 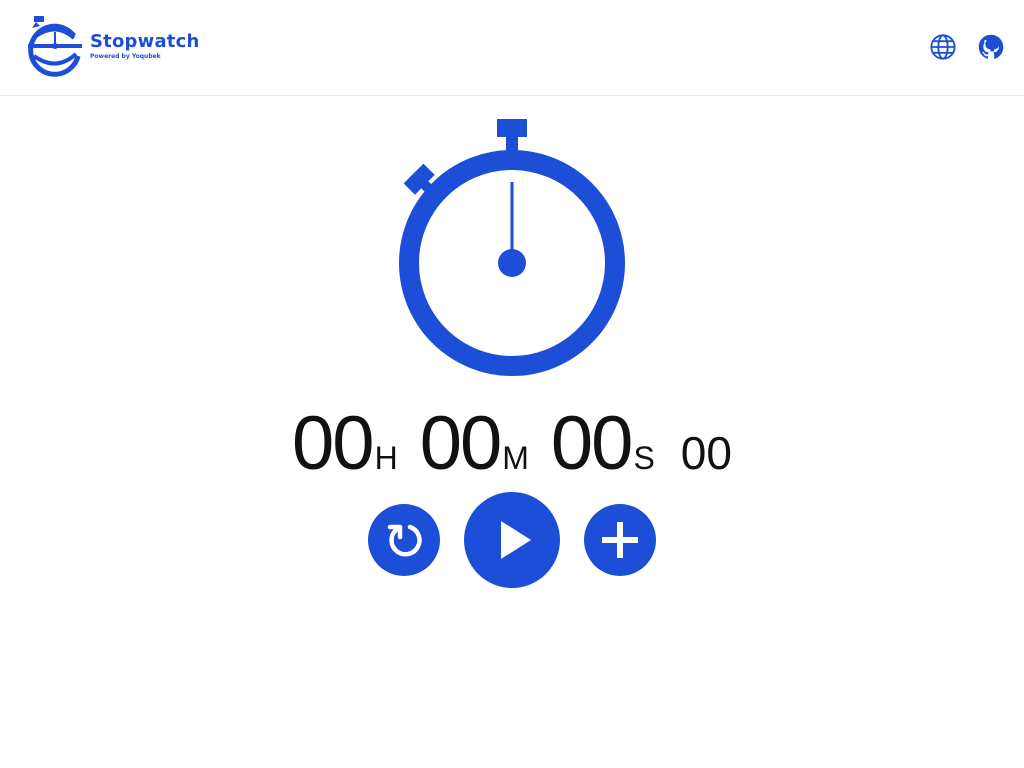 I want to click on brand-tagline: Powered by Yoqubek, so click(x=125, y=56).